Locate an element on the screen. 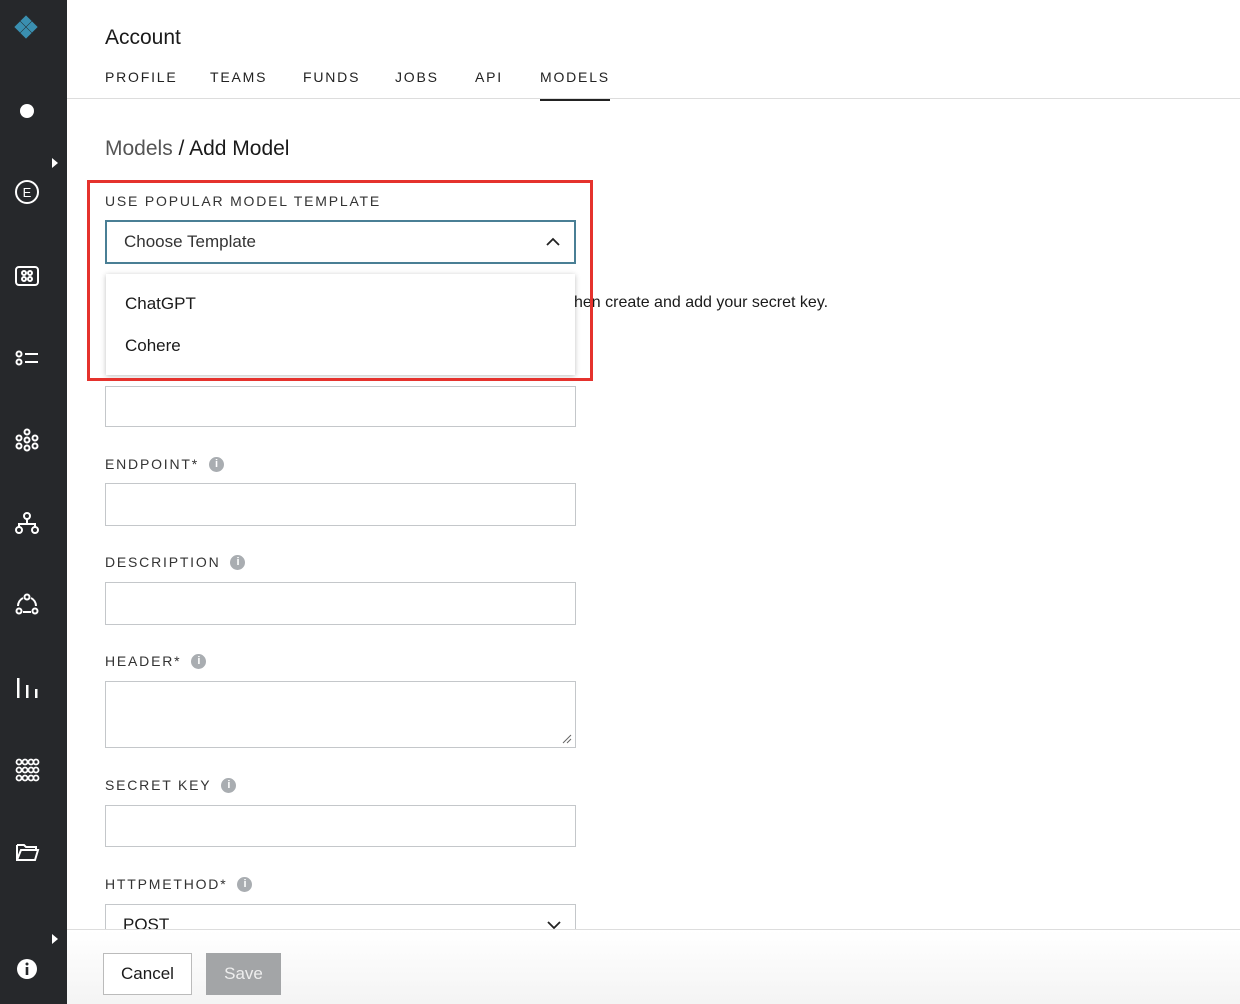 This screenshot has width=1240, height=1004. sidebar: E is located at coordinates (33, 502).